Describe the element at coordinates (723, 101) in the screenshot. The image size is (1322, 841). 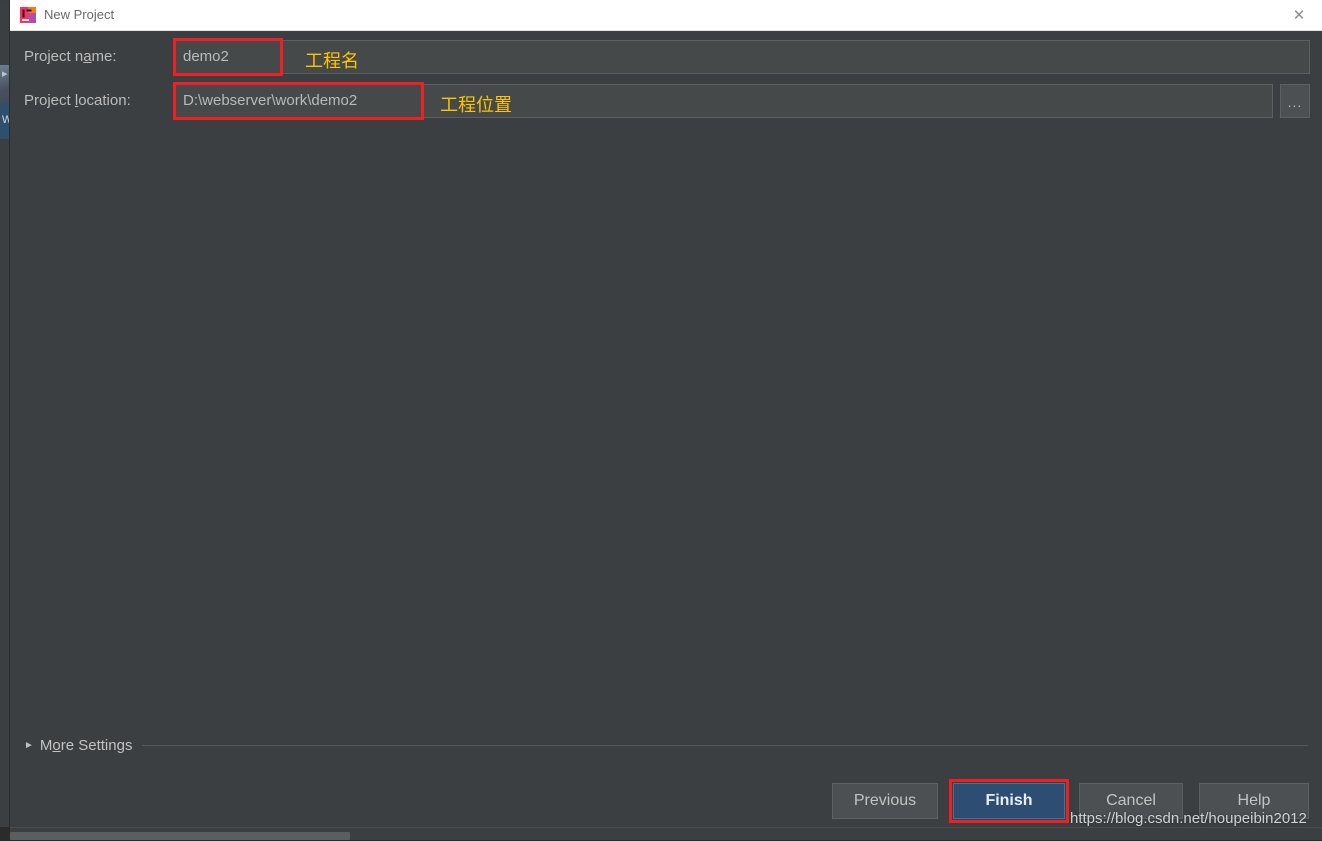
I see `project-location-input: D:\webserver\work\demo2` at that location.